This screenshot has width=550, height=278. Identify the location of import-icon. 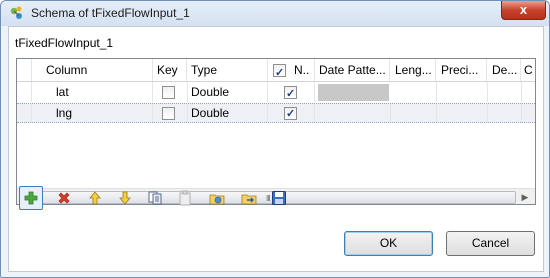
(217, 199).